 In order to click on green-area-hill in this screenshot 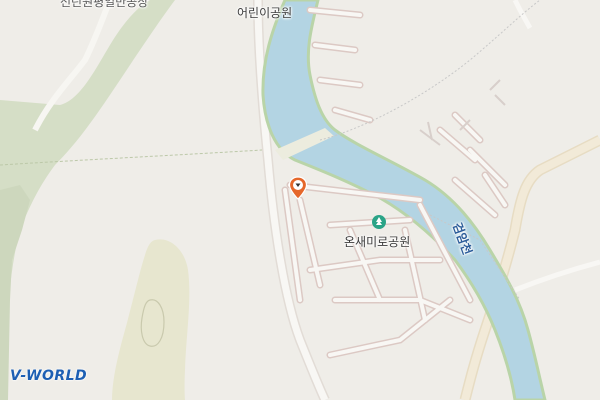, I will do `click(151, 319)`.